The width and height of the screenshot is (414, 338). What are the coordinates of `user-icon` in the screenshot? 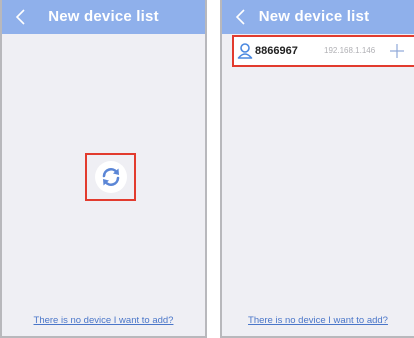 It's located at (245, 53).